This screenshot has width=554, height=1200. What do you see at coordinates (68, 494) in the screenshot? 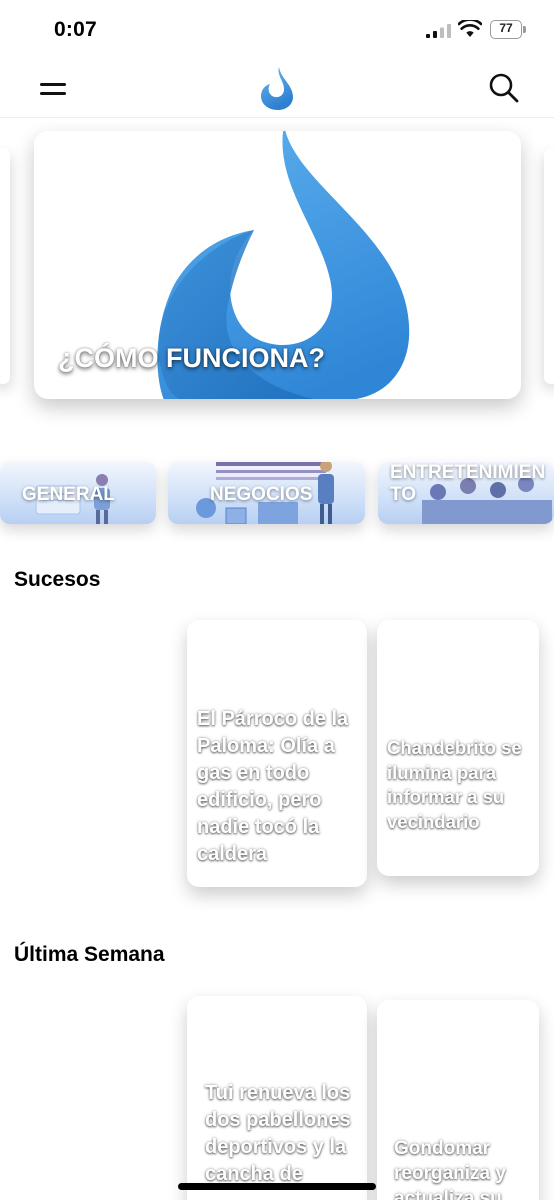
I see `category-label: GENERAL` at bounding box center [68, 494].